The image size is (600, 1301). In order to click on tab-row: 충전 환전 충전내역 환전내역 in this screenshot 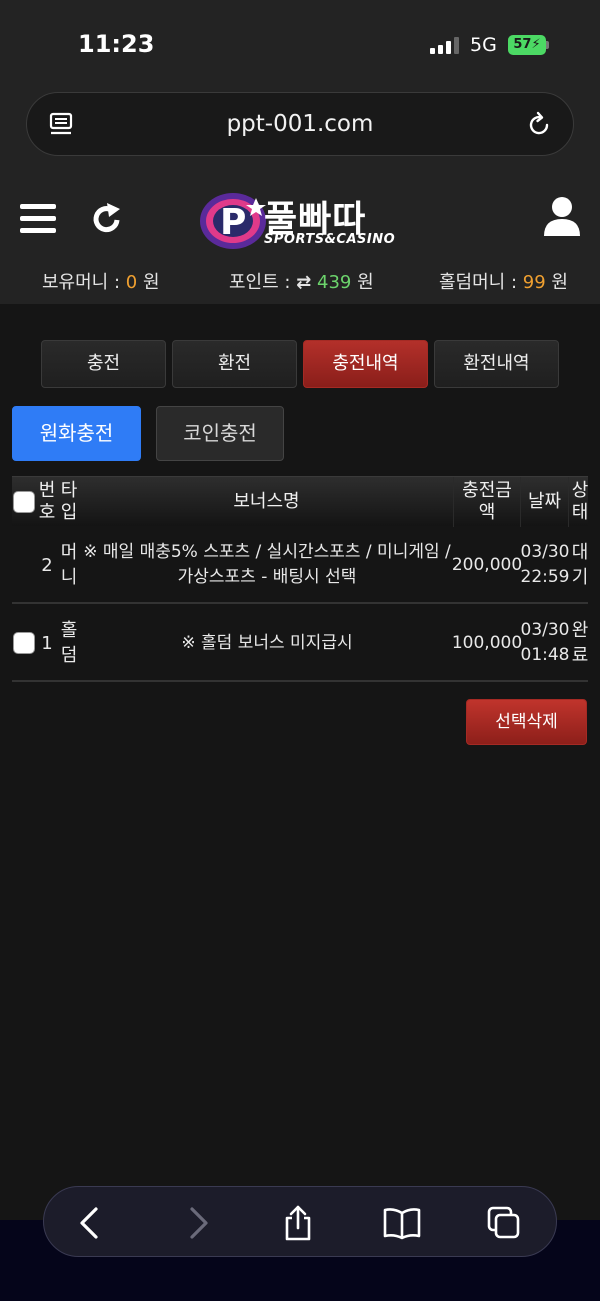, I will do `click(300, 364)`.